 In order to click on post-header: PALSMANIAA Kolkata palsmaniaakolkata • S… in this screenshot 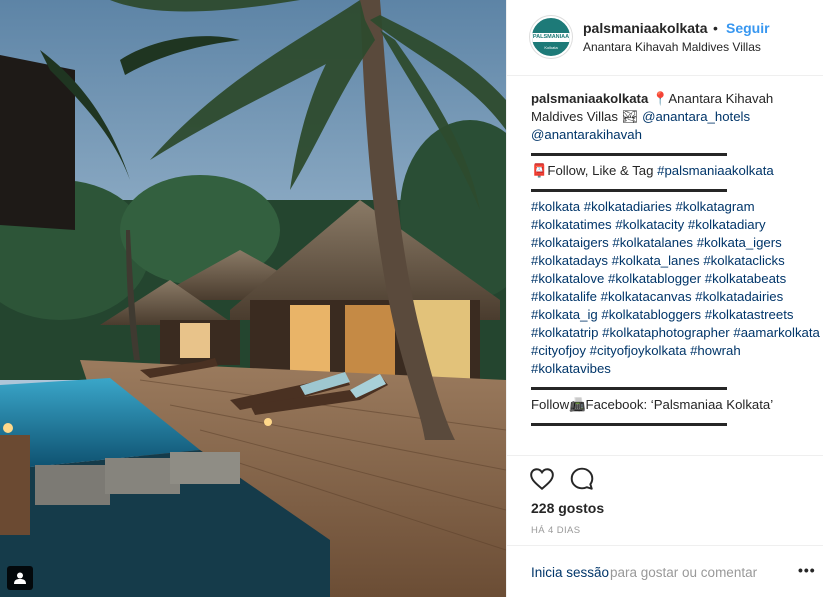, I will do `click(665, 38)`.